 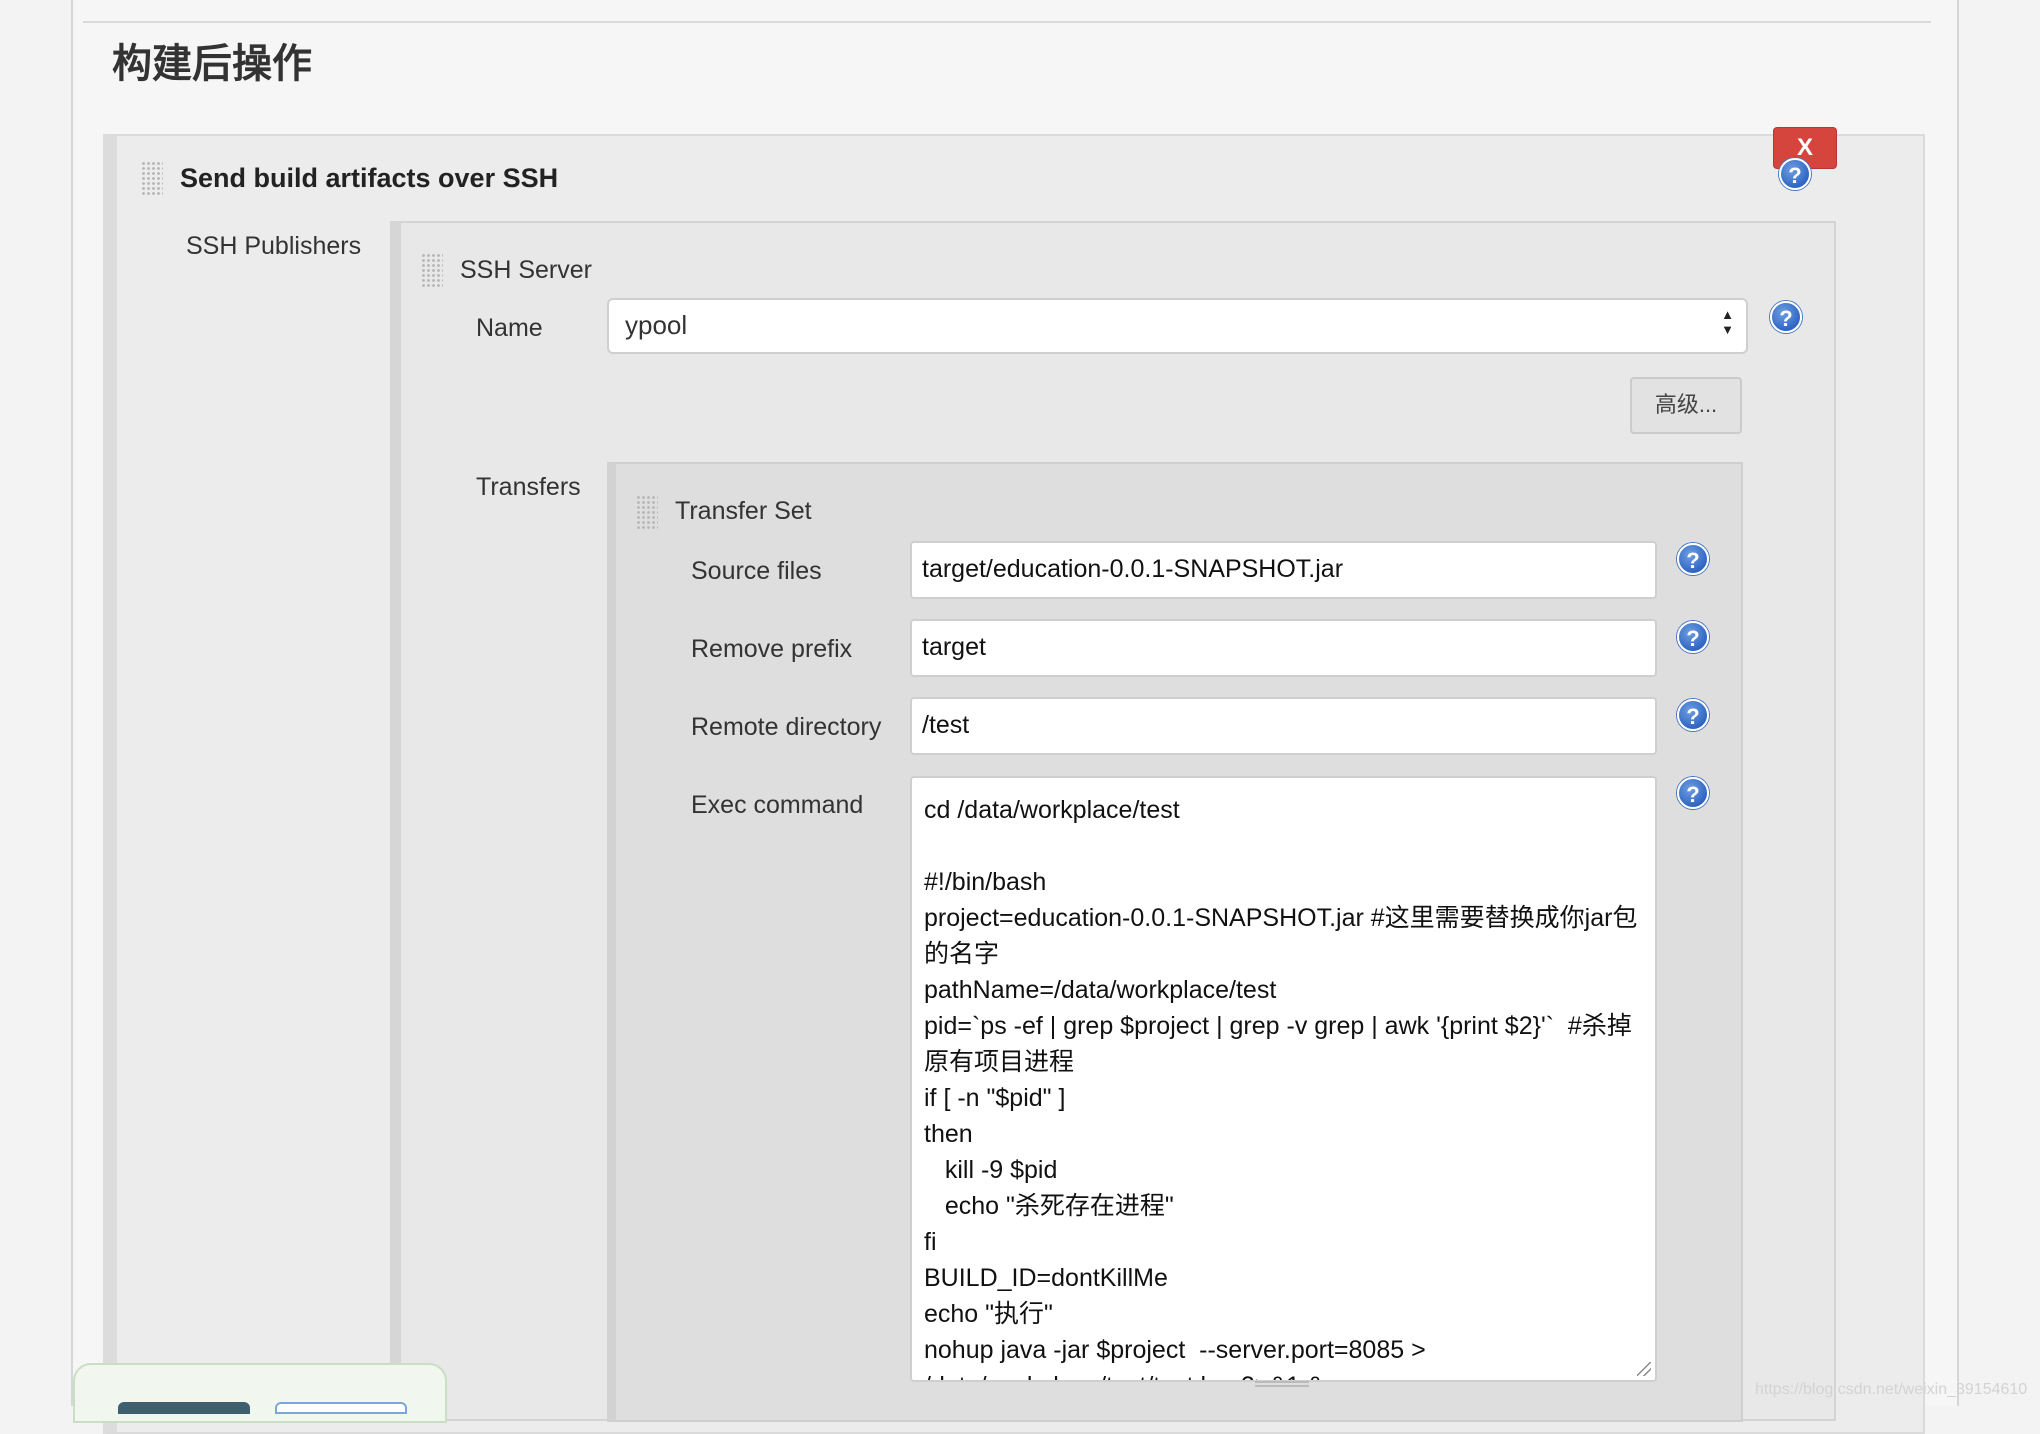 What do you see at coordinates (509, 328) in the screenshot?
I see `name-label: Name` at bounding box center [509, 328].